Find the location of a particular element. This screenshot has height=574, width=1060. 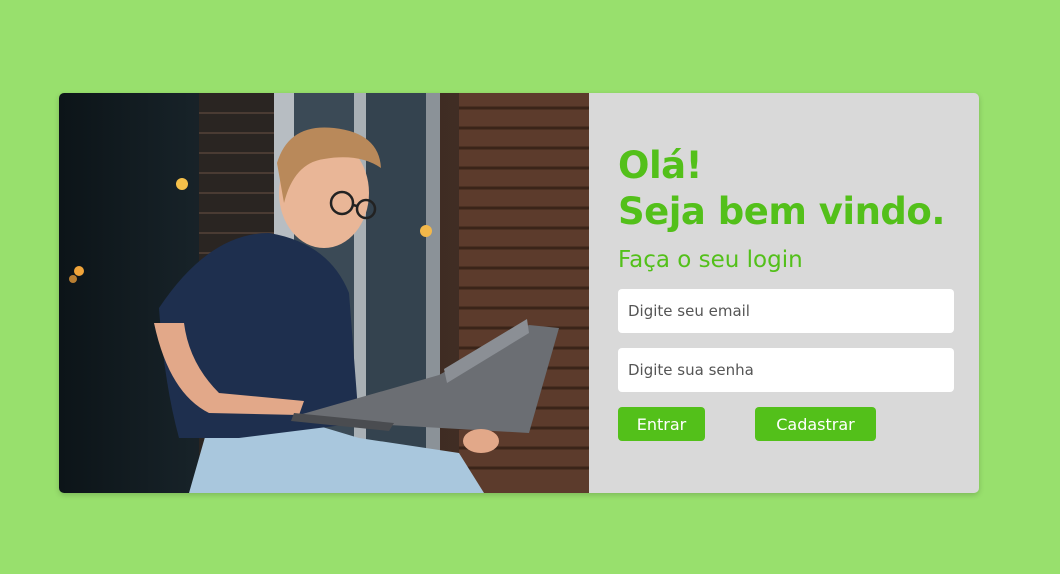

signup-button: Cadastrar is located at coordinates (815, 424).